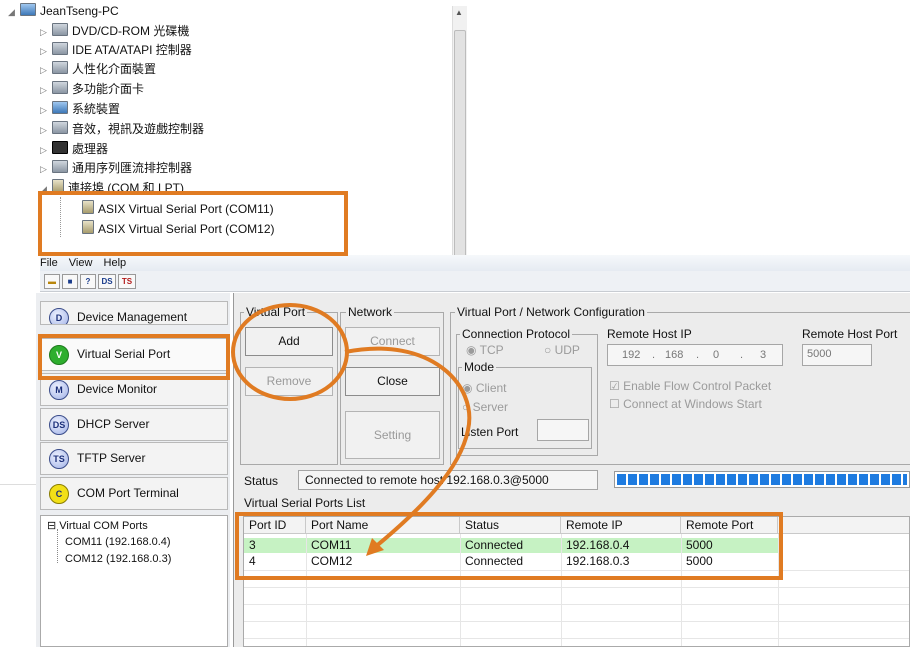 Image resolution: width=910 pixels, height=647 pixels. What do you see at coordinates (290, 352) in the screenshot?
I see `annotation-circle-add` at bounding box center [290, 352].